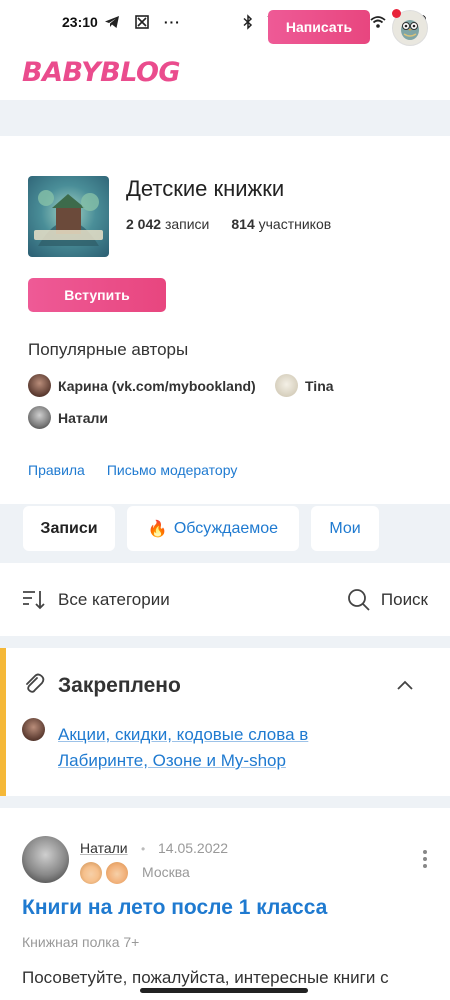 This screenshot has width=450, height=1000. What do you see at coordinates (225, 72) in the screenshot?
I see `app-header: BABYBLOG` at bounding box center [225, 72].